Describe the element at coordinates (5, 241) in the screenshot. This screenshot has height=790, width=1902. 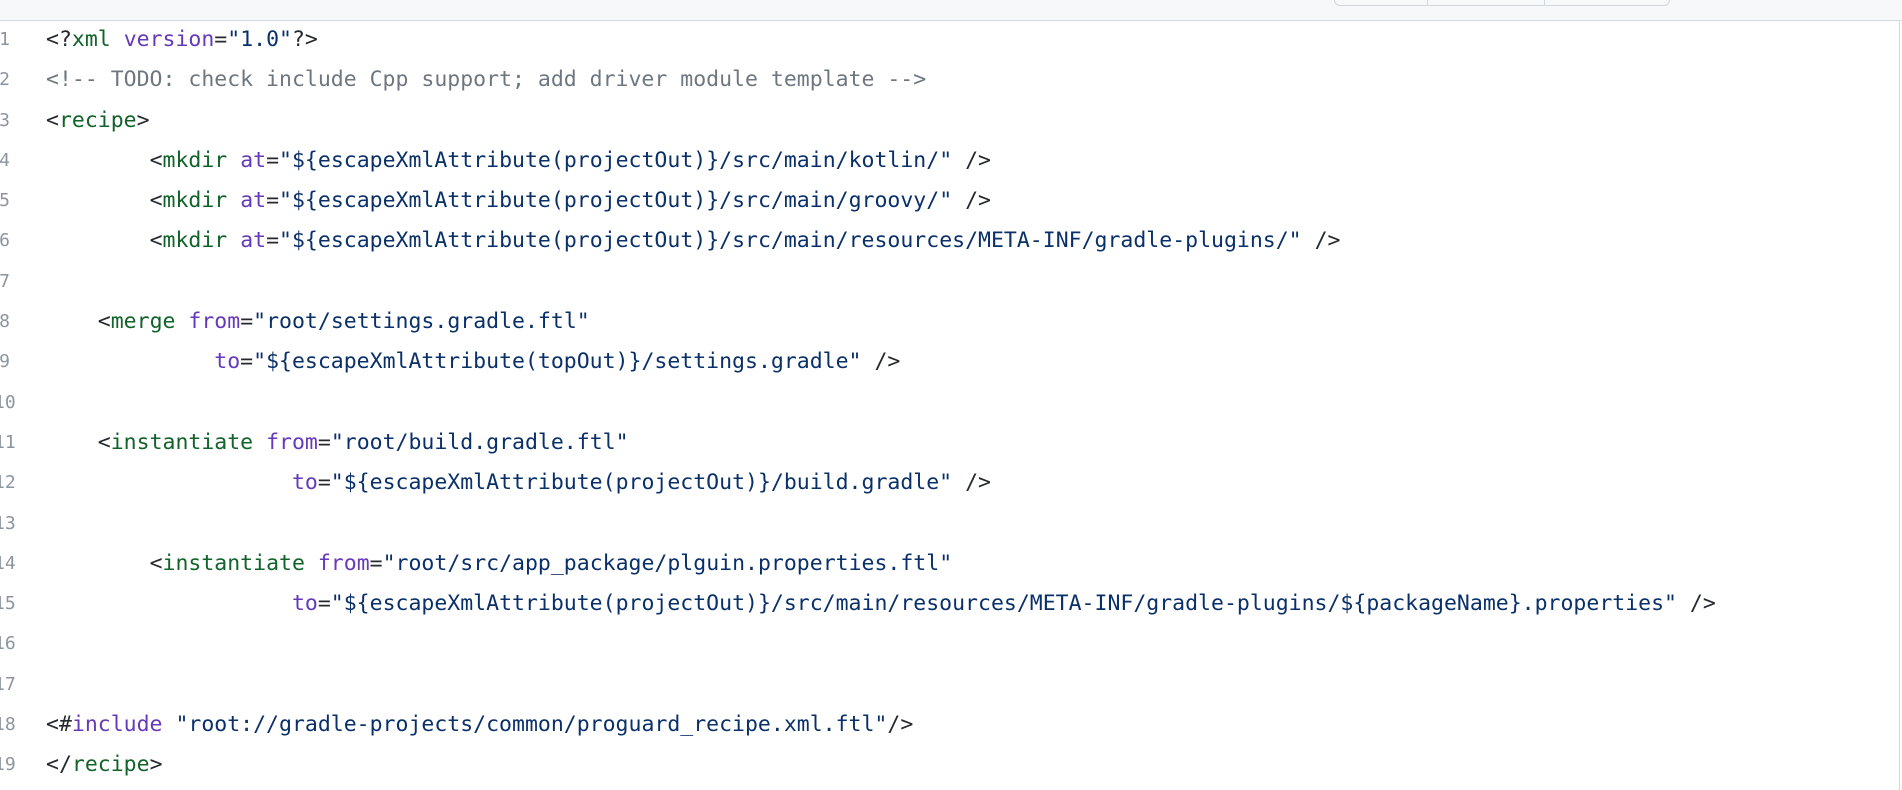
I see `line-number: 6` at that location.